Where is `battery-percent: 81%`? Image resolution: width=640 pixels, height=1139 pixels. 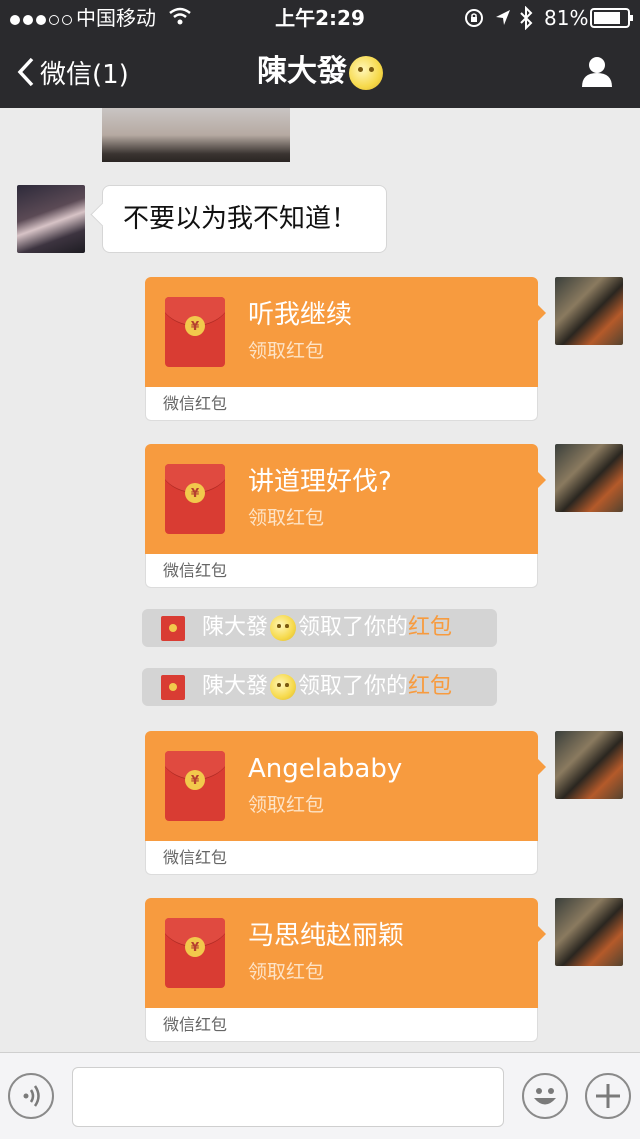
battery-percent: 81% is located at coordinates (566, 18).